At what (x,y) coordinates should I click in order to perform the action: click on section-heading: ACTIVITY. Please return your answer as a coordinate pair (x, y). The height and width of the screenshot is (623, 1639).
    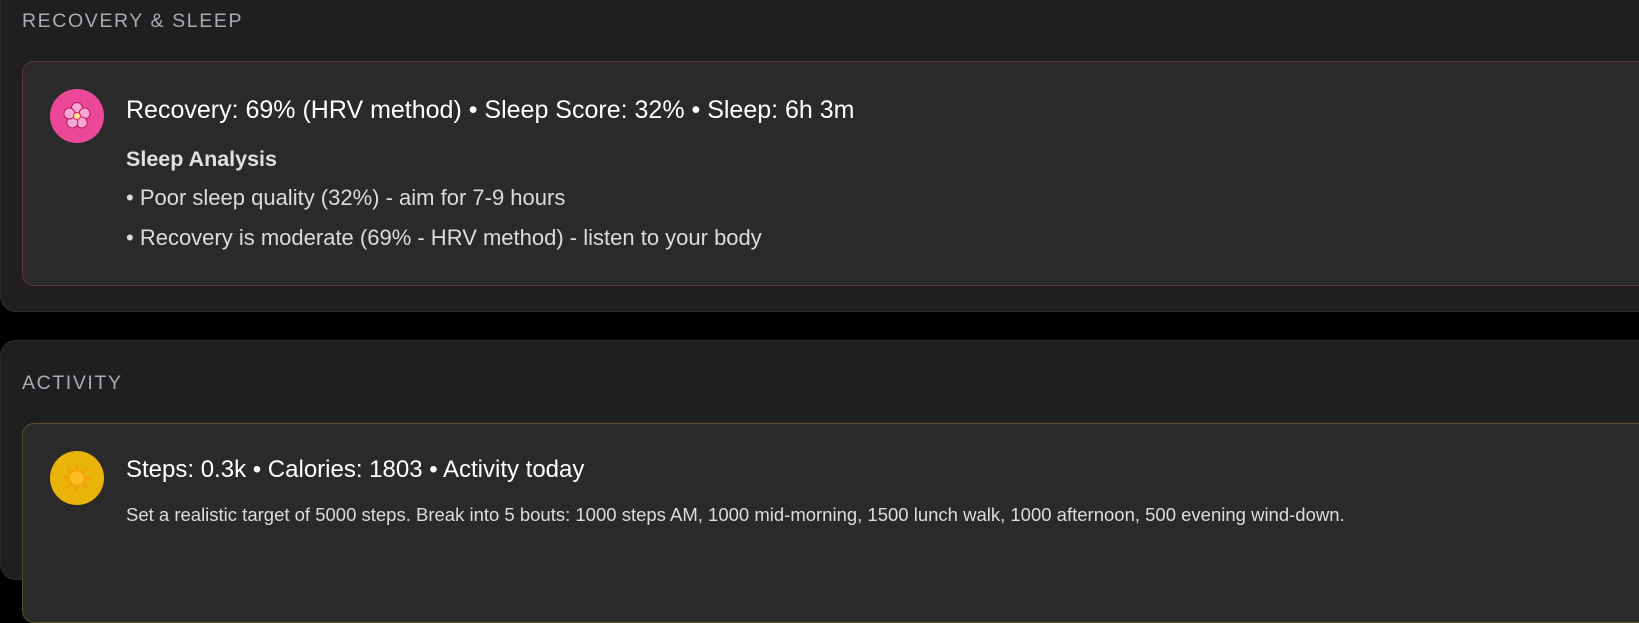
    Looking at the image, I should click on (72, 383).